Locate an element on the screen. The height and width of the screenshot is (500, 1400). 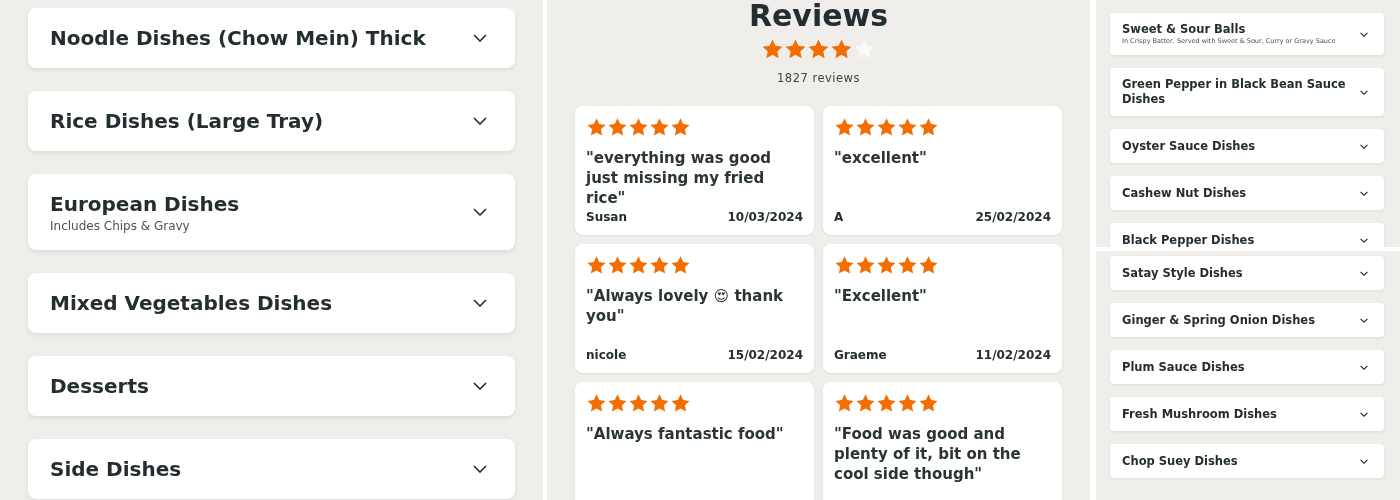
category-title: Plum Sauce Dishes is located at coordinates (1184, 367).